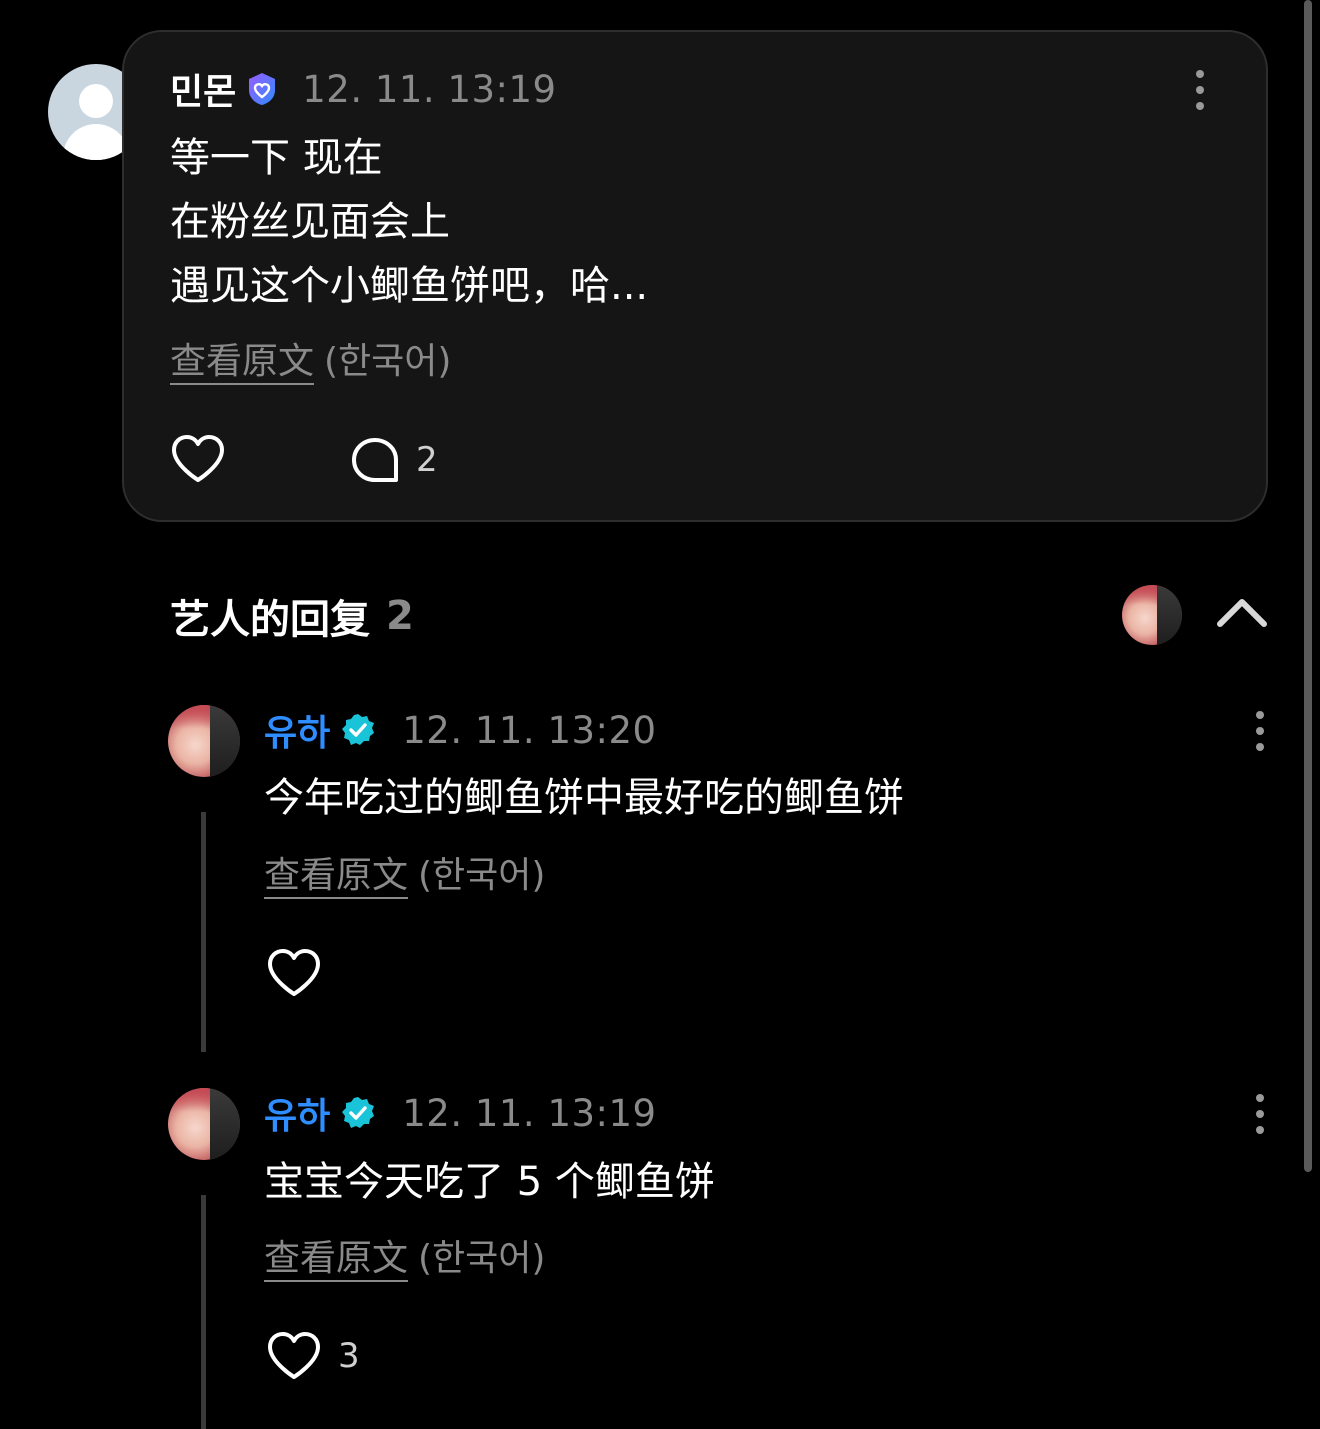 The width and height of the screenshot is (1320, 1429). What do you see at coordinates (270, 620) in the screenshot?
I see `artist-replies-title: 艺人的回复` at bounding box center [270, 620].